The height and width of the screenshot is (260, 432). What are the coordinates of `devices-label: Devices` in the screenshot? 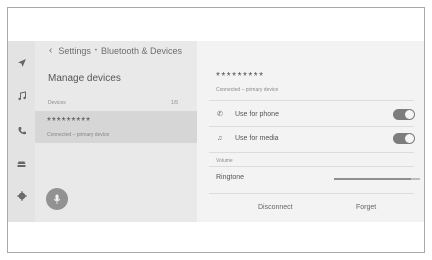 It's located at (57, 103).